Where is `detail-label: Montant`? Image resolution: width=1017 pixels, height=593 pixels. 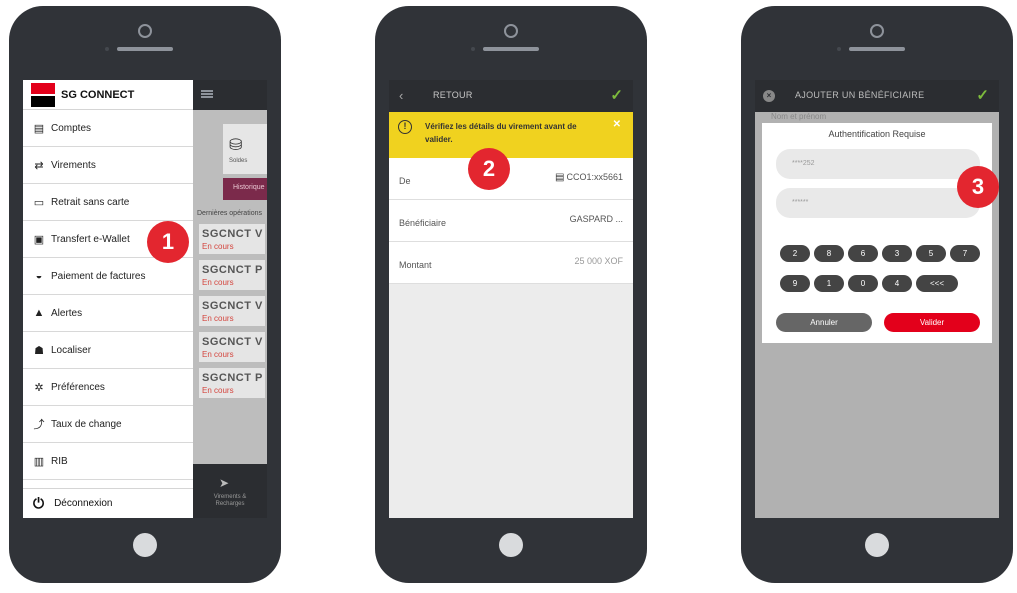 detail-label: Montant is located at coordinates (415, 265).